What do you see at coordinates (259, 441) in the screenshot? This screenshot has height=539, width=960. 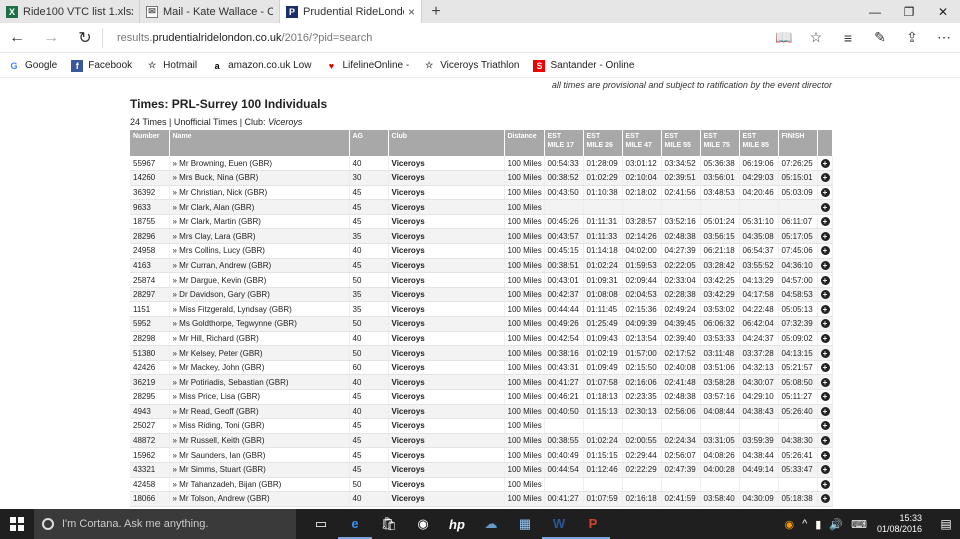 I see `cell-name-link: » Mr Russell, Keith (GBR)` at bounding box center [259, 441].